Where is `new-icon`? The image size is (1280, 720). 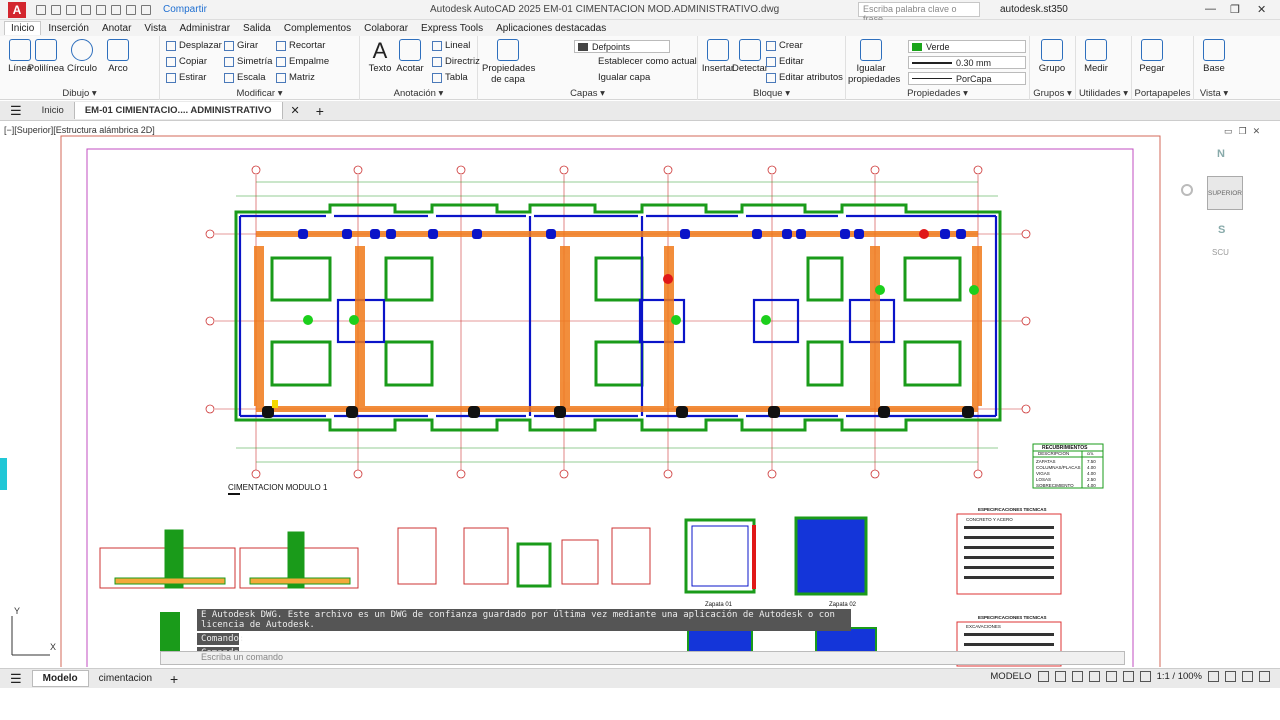
new-icon is located at coordinates (41, 9).